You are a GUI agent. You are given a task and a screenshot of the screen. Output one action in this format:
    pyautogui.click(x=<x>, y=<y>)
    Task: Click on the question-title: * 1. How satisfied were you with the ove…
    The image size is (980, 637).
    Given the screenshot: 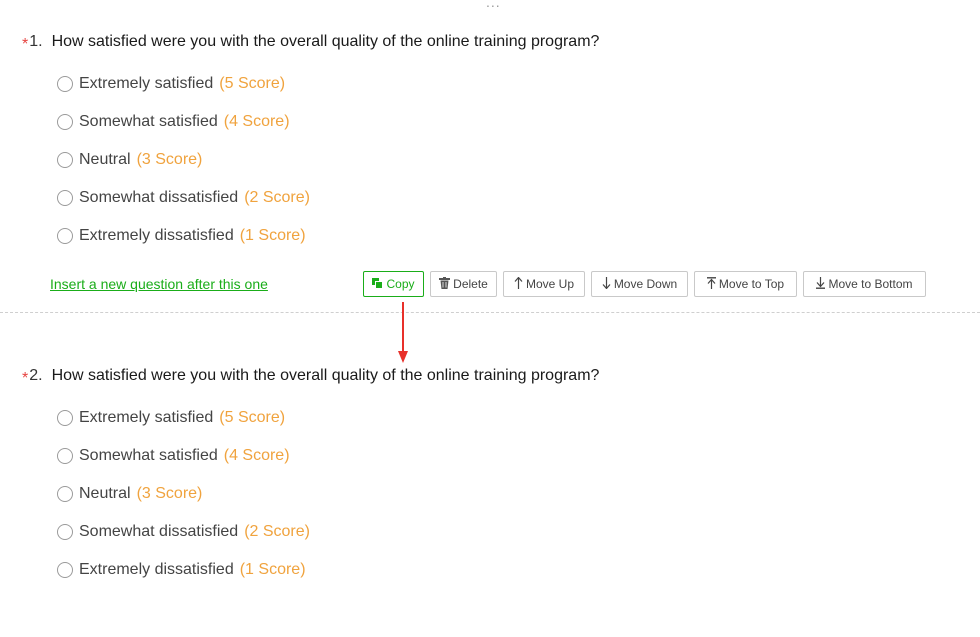 What is the action you would take?
    pyautogui.click(x=311, y=43)
    